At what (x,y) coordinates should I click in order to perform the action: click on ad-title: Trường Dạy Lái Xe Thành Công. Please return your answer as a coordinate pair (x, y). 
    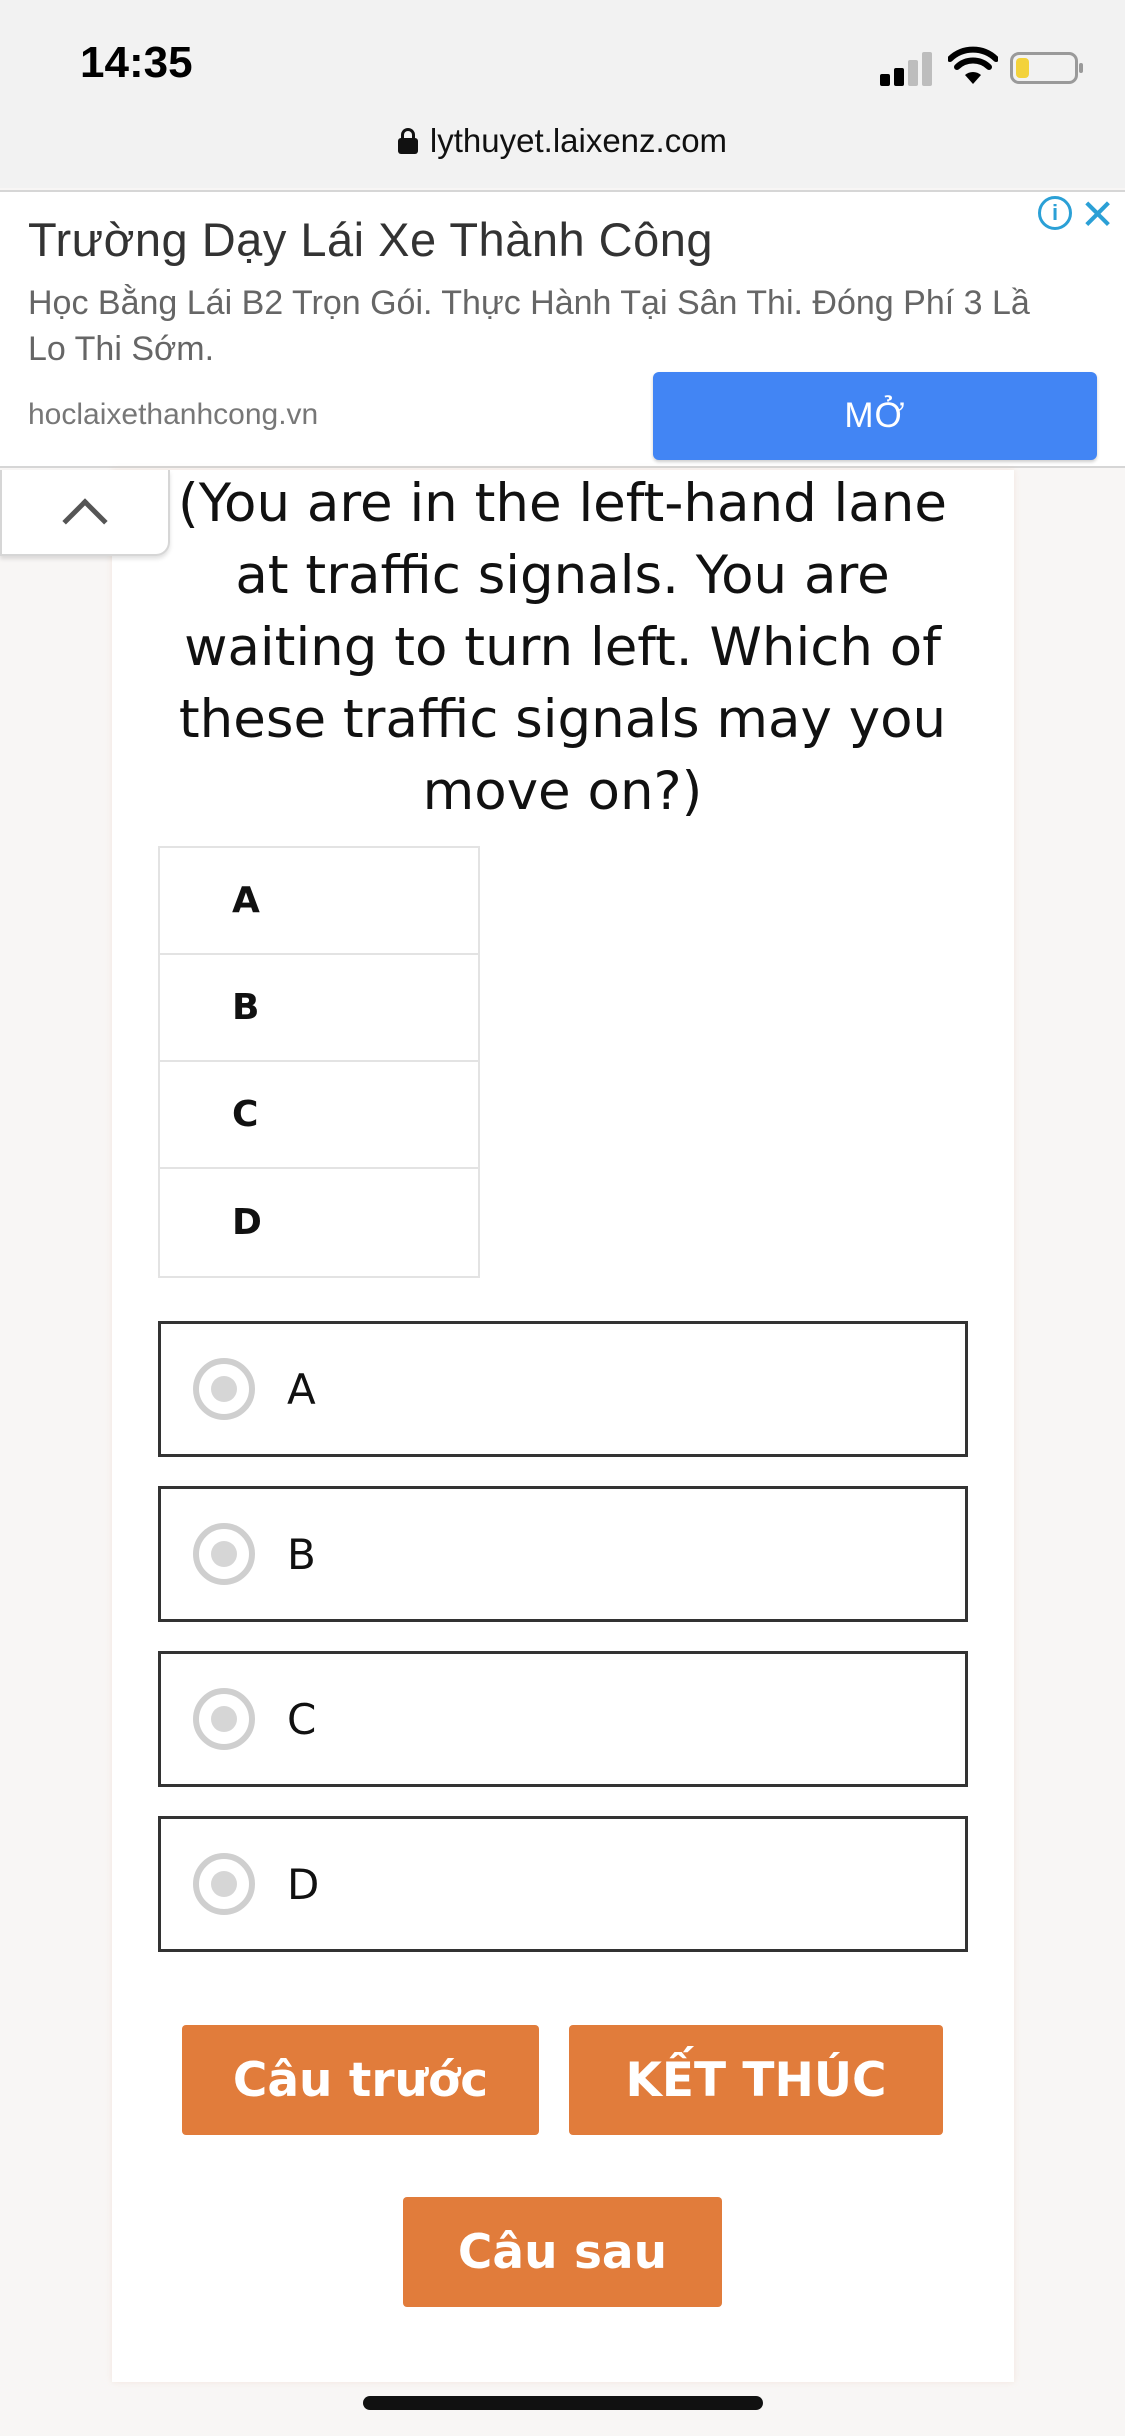
    Looking at the image, I should click on (370, 239).